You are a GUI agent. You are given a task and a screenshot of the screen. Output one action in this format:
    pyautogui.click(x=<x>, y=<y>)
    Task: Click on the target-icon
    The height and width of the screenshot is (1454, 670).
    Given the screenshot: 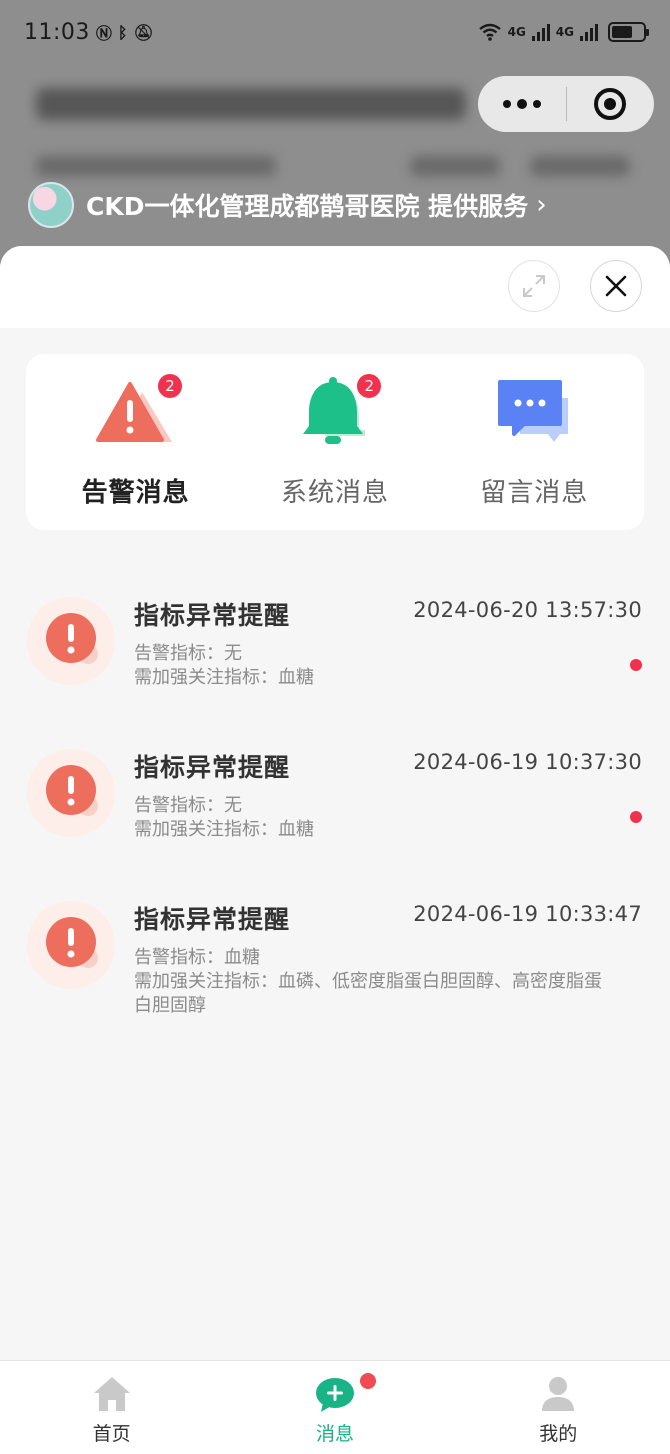 What is the action you would take?
    pyautogui.click(x=610, y=104)
    